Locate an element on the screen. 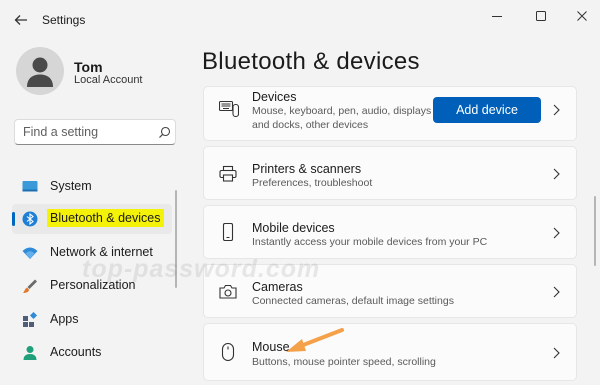 Image resolution: width=600 pixels, height=385 pixels. sidebar-item-bluetooth: Bluetooth & devices is located at coordinates (92, 219).